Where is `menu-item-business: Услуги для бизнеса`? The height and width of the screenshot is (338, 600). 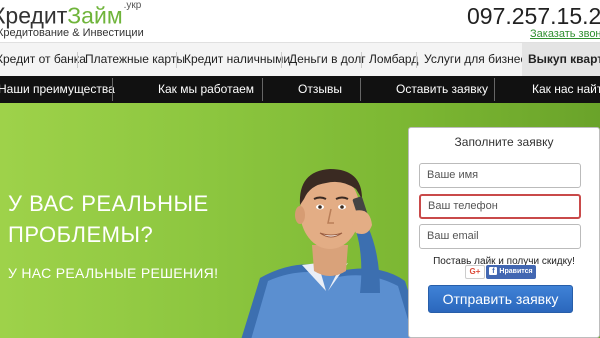 menu-item-business: Услуги для бизнеса is located at coordinates (478, 60).